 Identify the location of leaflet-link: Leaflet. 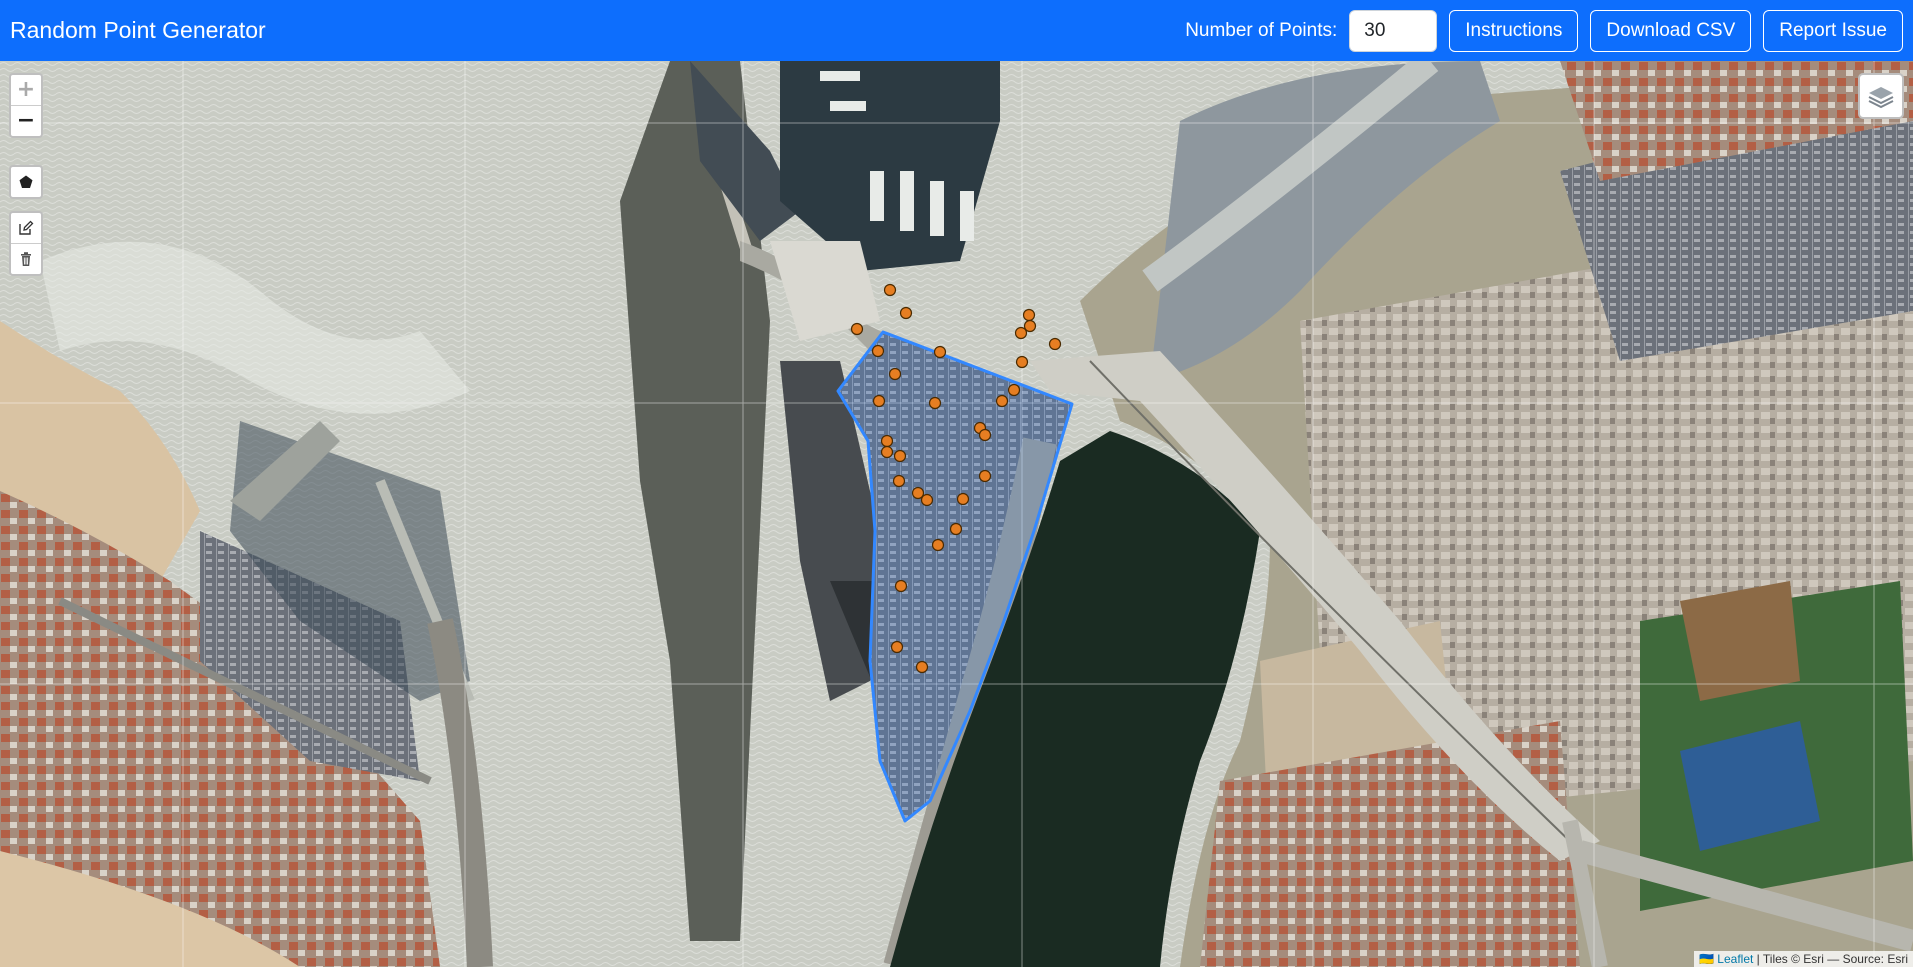
(1735, 959).